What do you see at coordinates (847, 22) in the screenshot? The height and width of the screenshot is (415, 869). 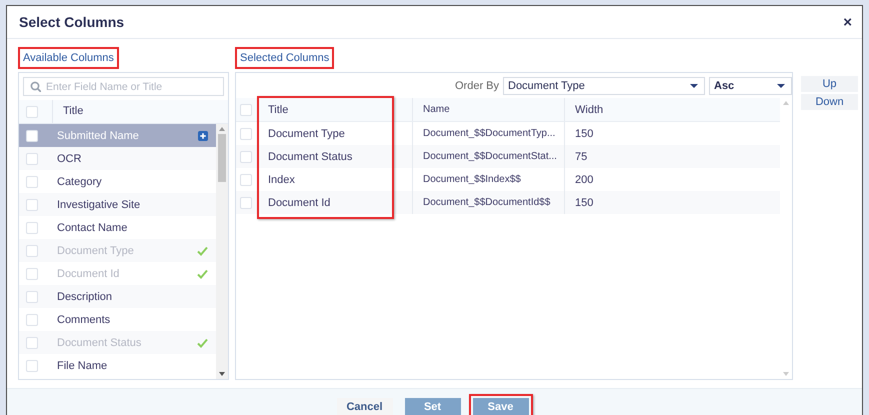 I see `close-button: ×` at bounding box center [847, 22].